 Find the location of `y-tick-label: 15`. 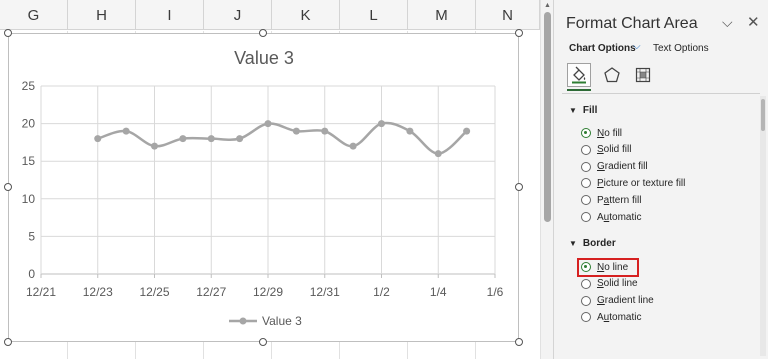

y-tick-label: 15 is located at coordinates (29, 161).